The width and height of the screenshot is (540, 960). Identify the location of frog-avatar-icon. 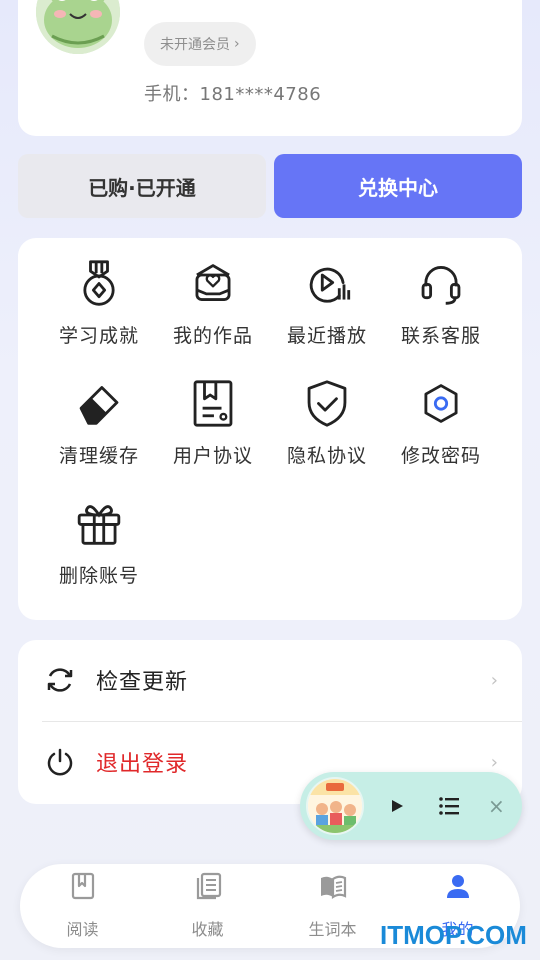
(78, 27).